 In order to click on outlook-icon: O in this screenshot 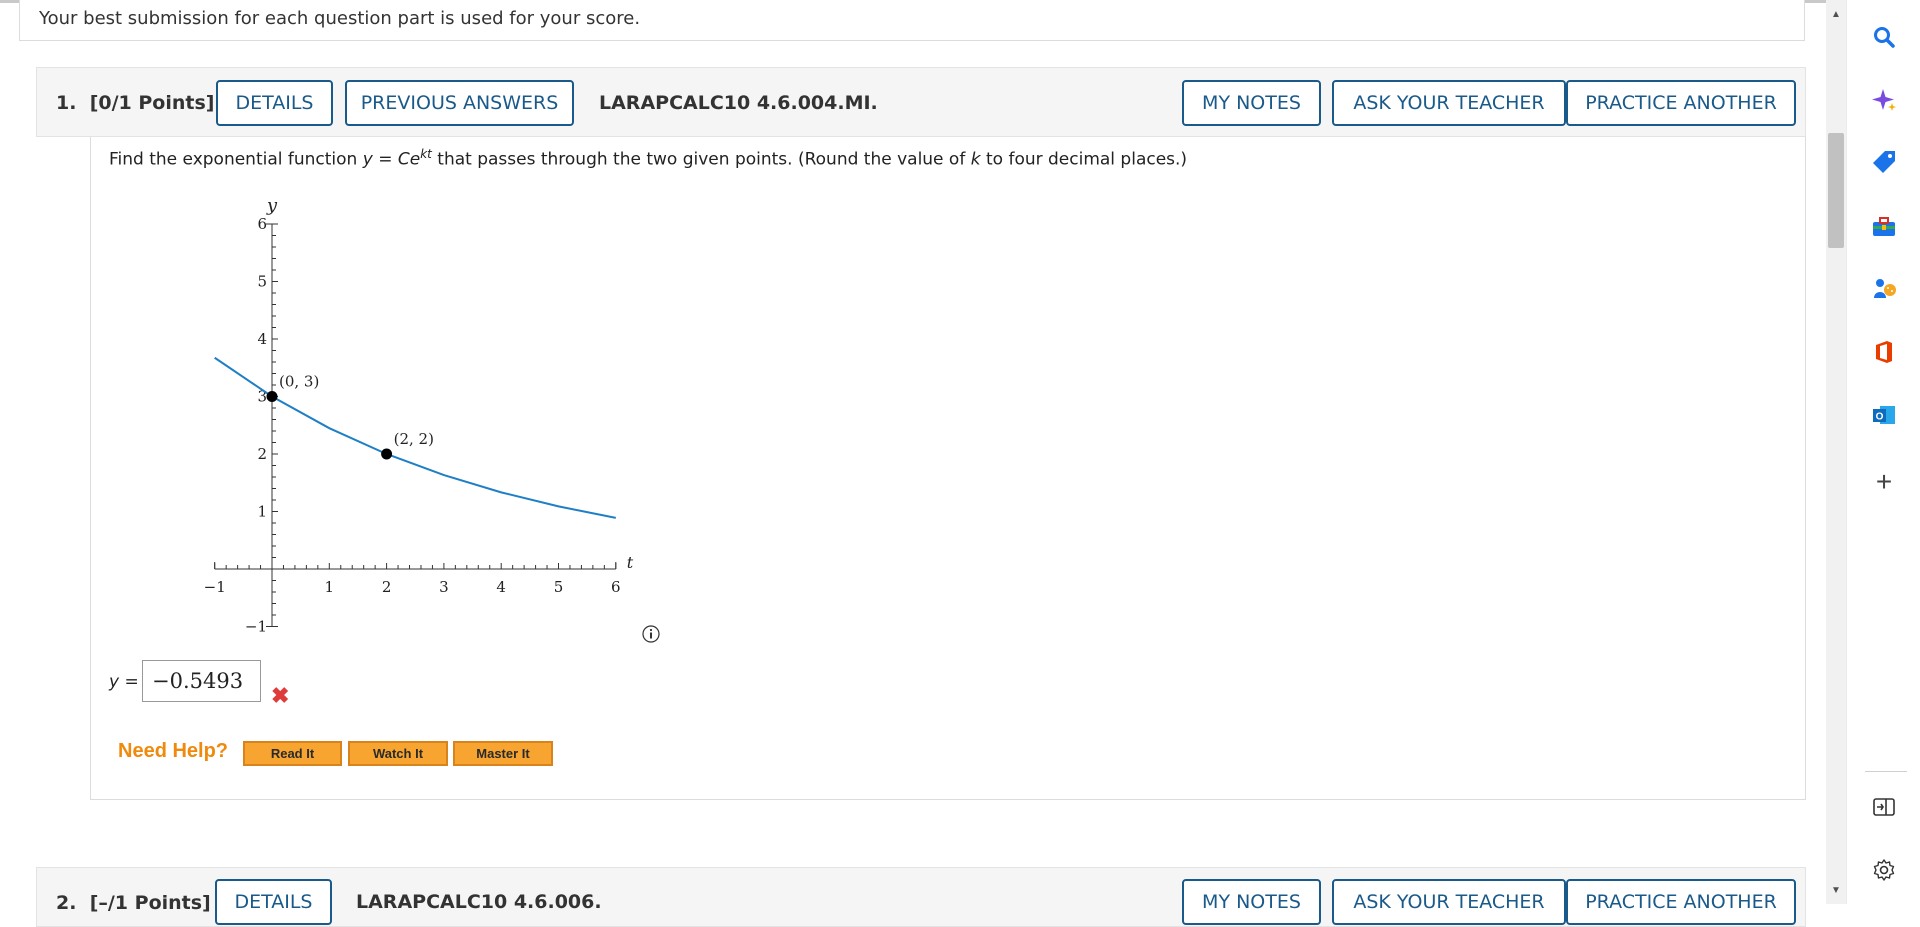, I will do `click(1884, 415)`.